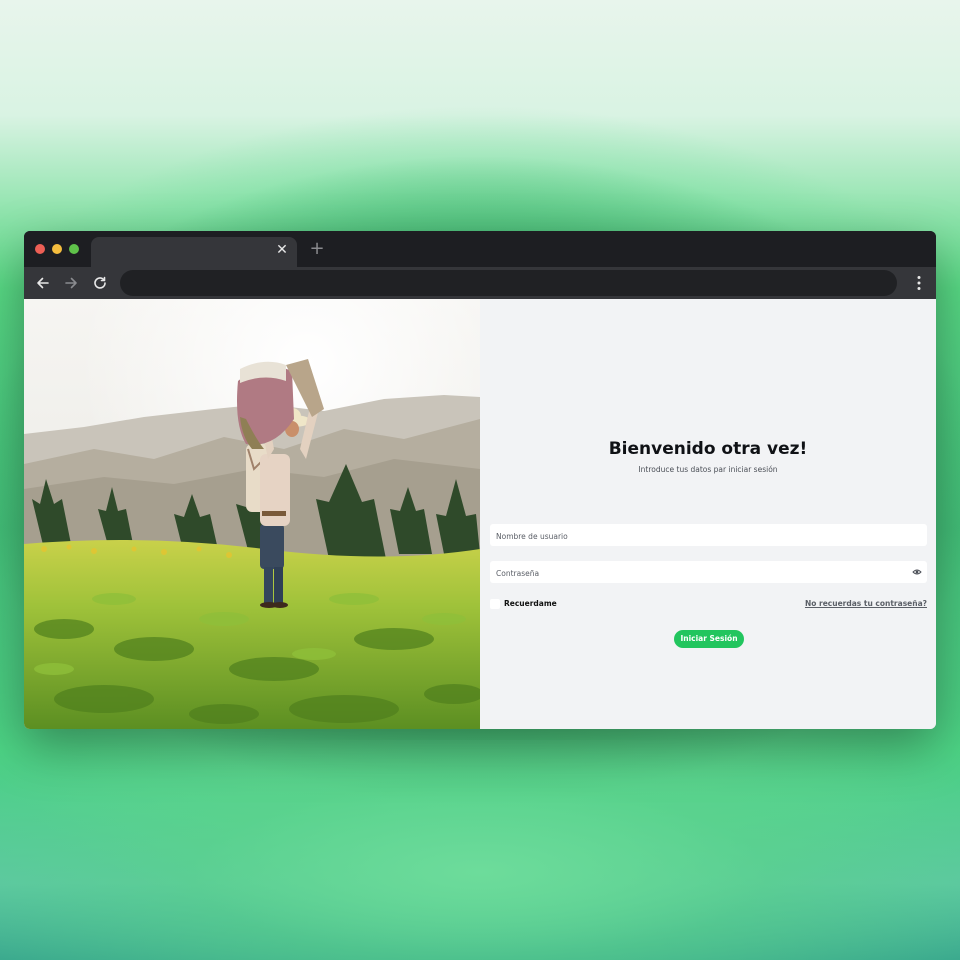  I want to click on username-input, so click(708, 536).